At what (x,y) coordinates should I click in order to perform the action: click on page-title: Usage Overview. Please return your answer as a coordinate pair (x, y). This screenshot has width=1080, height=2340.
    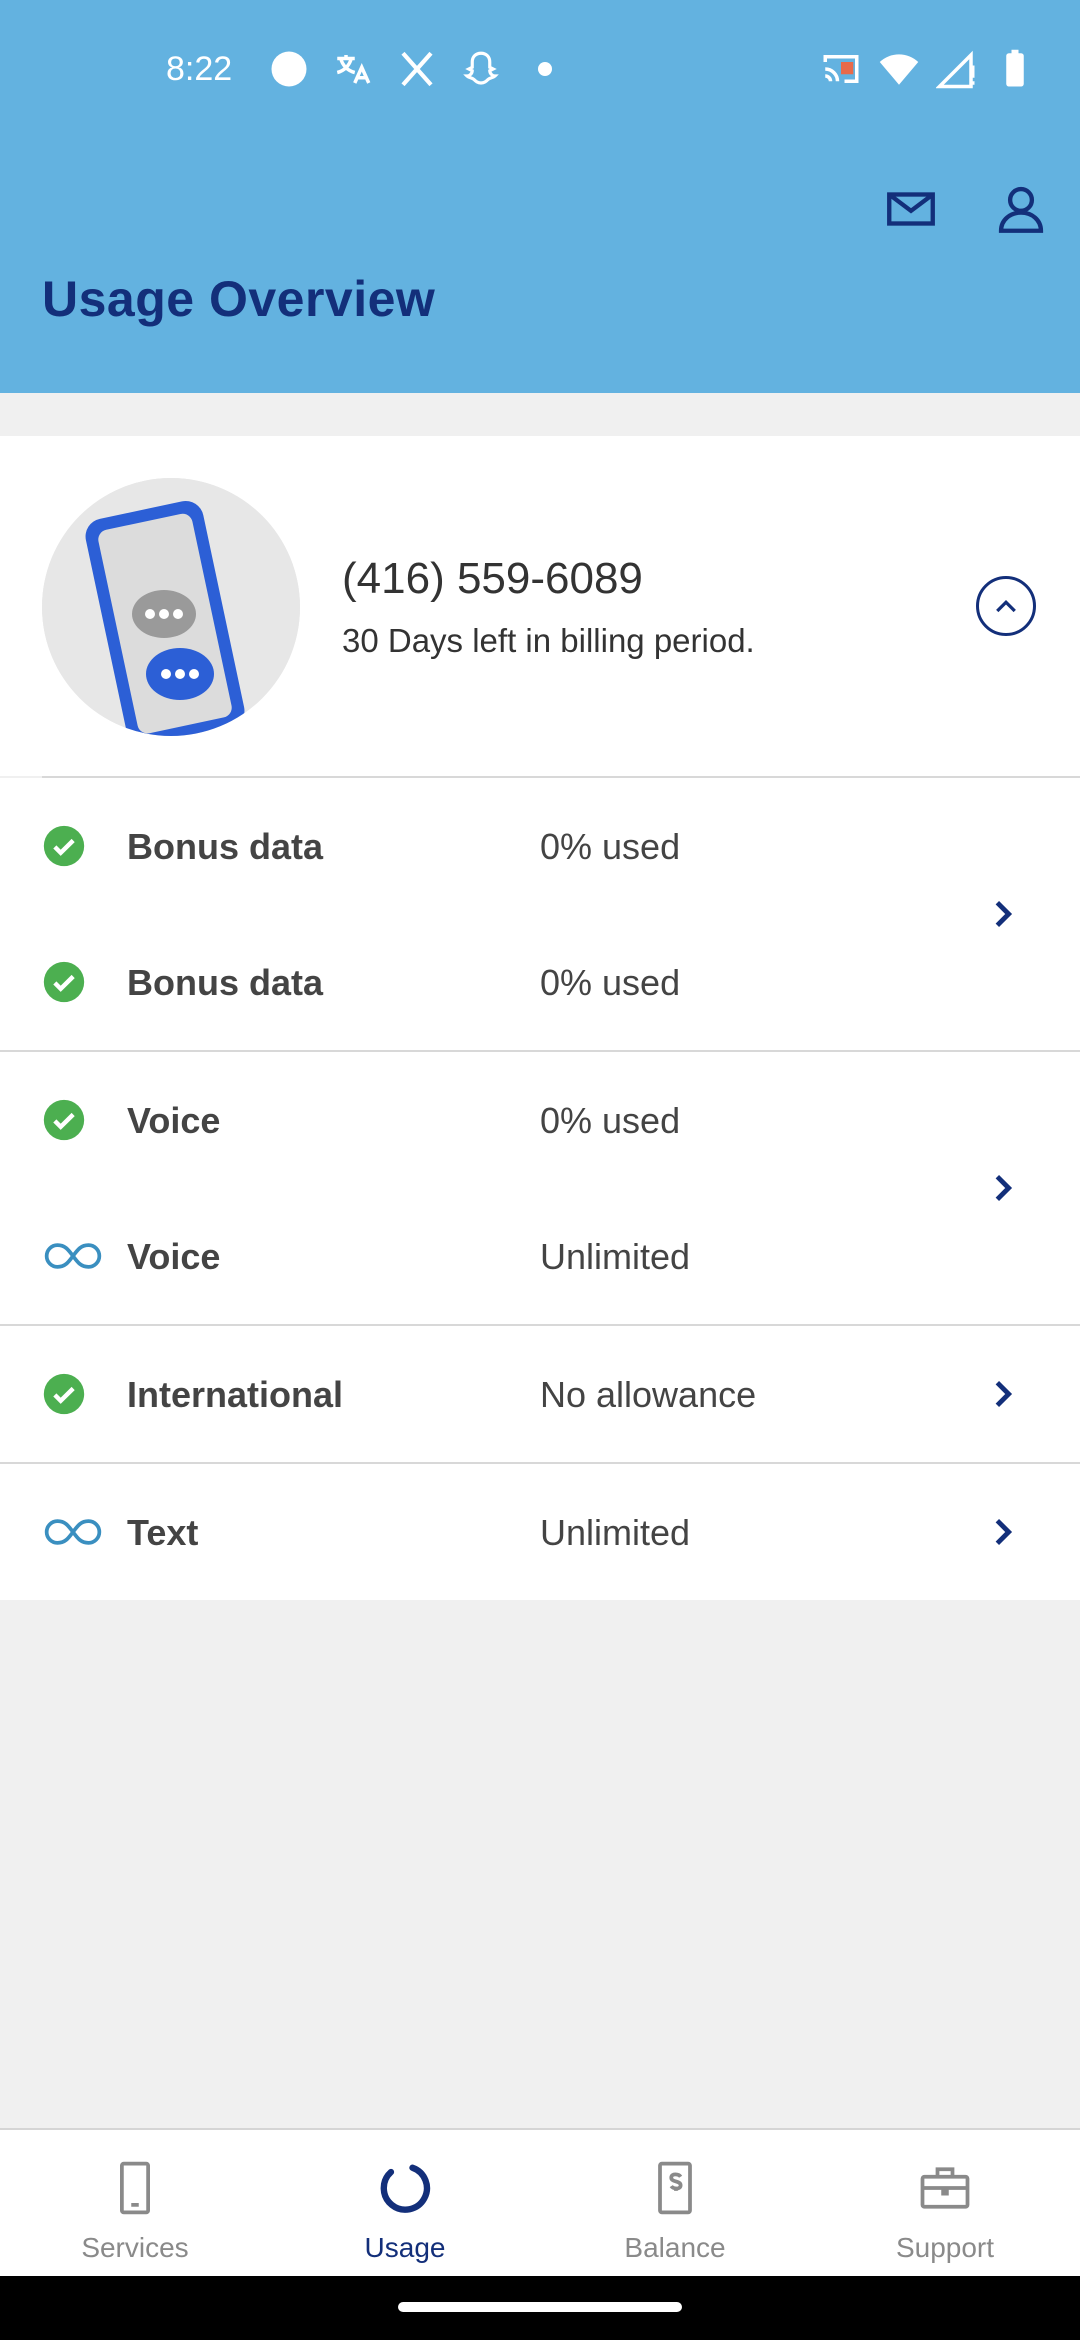
    Looking at the image, I should click on (239, 299).